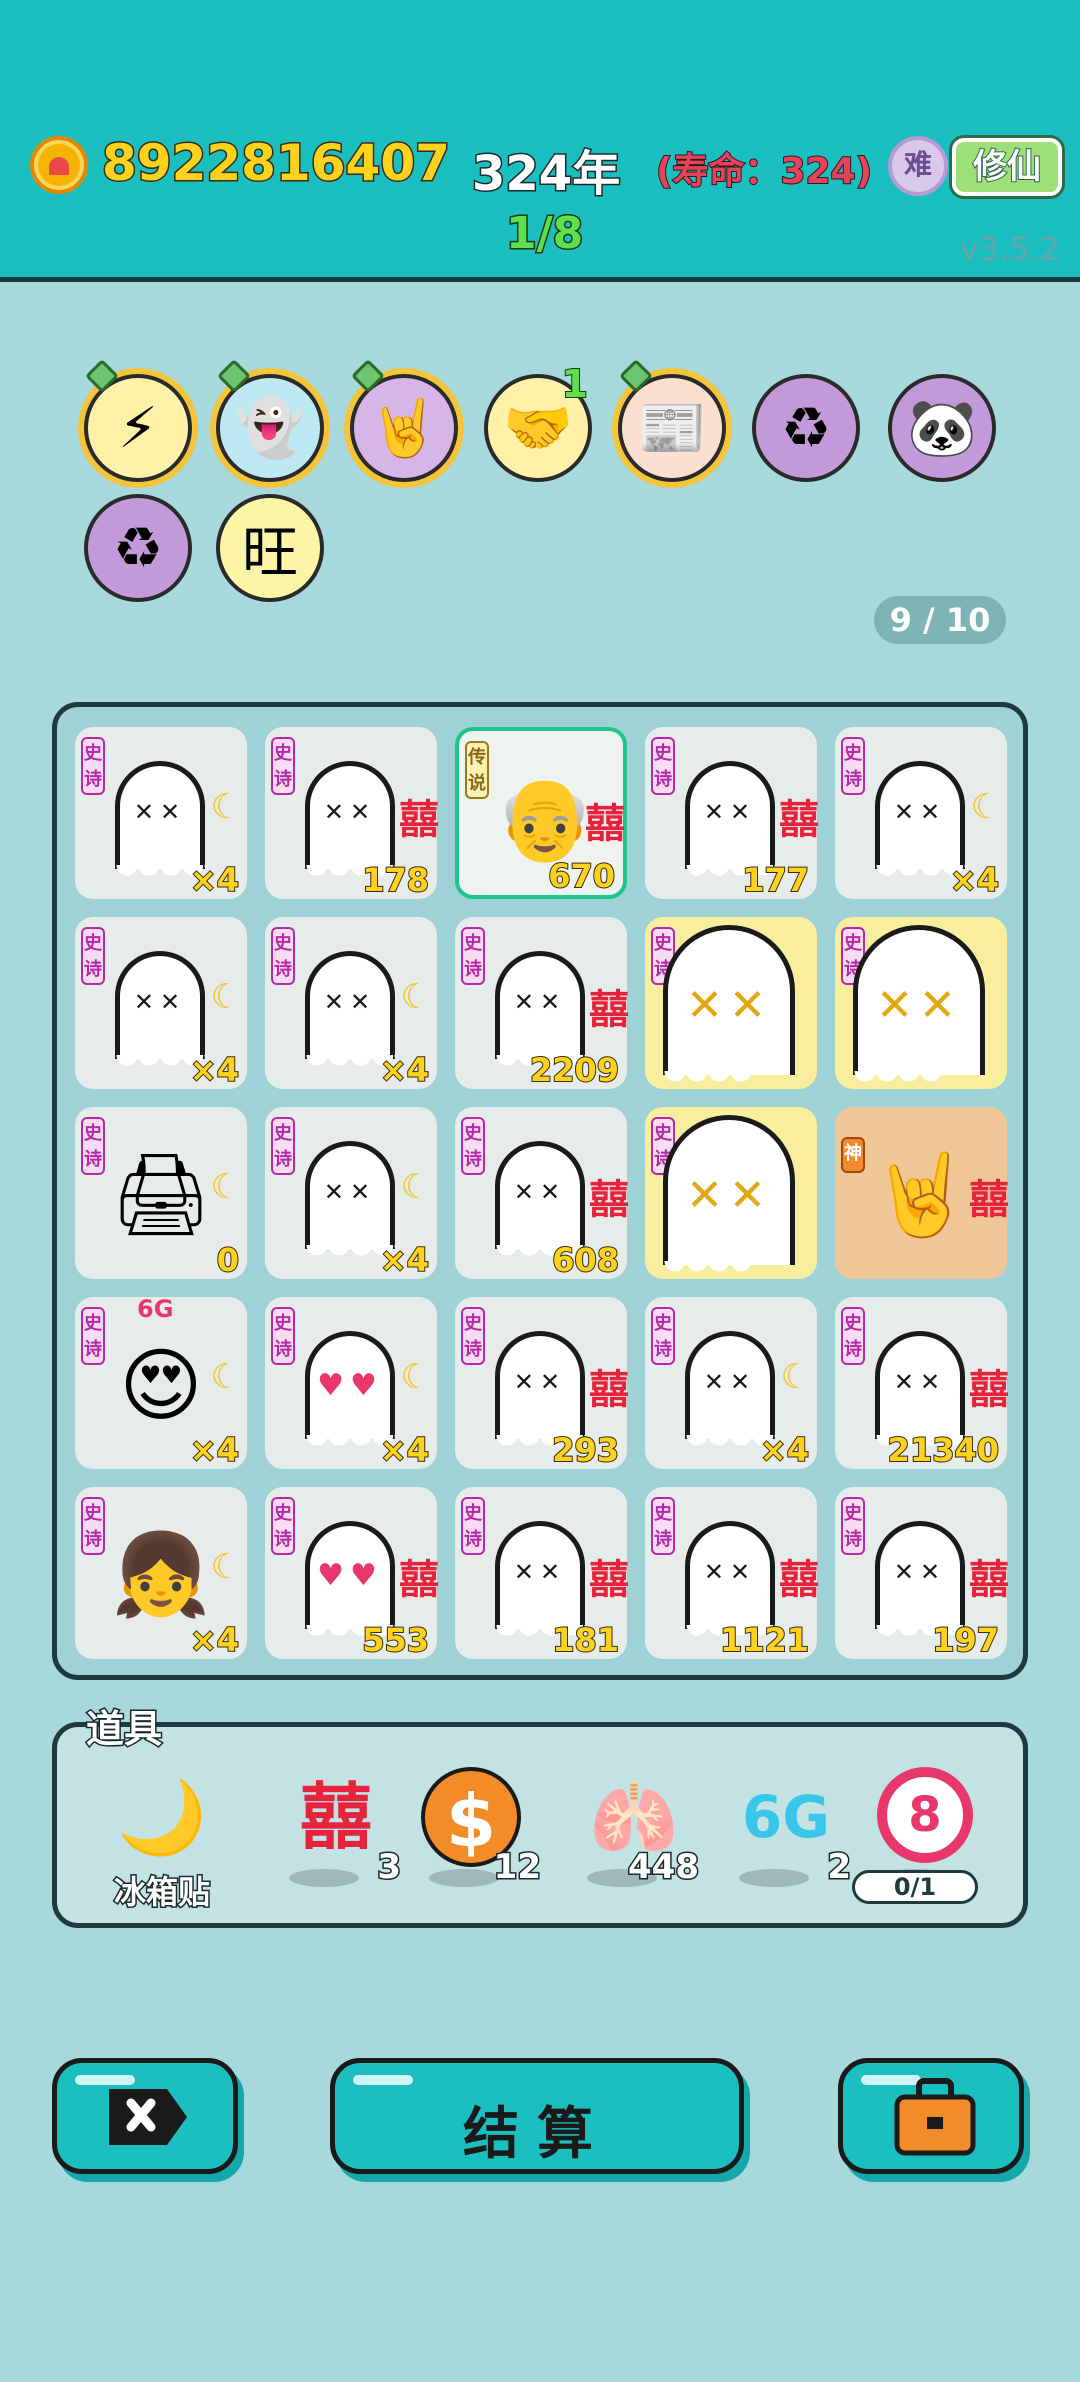 The image size is (1080, 2382). I want to click on wang-icon-glyph: 旺, so click(270, 553).